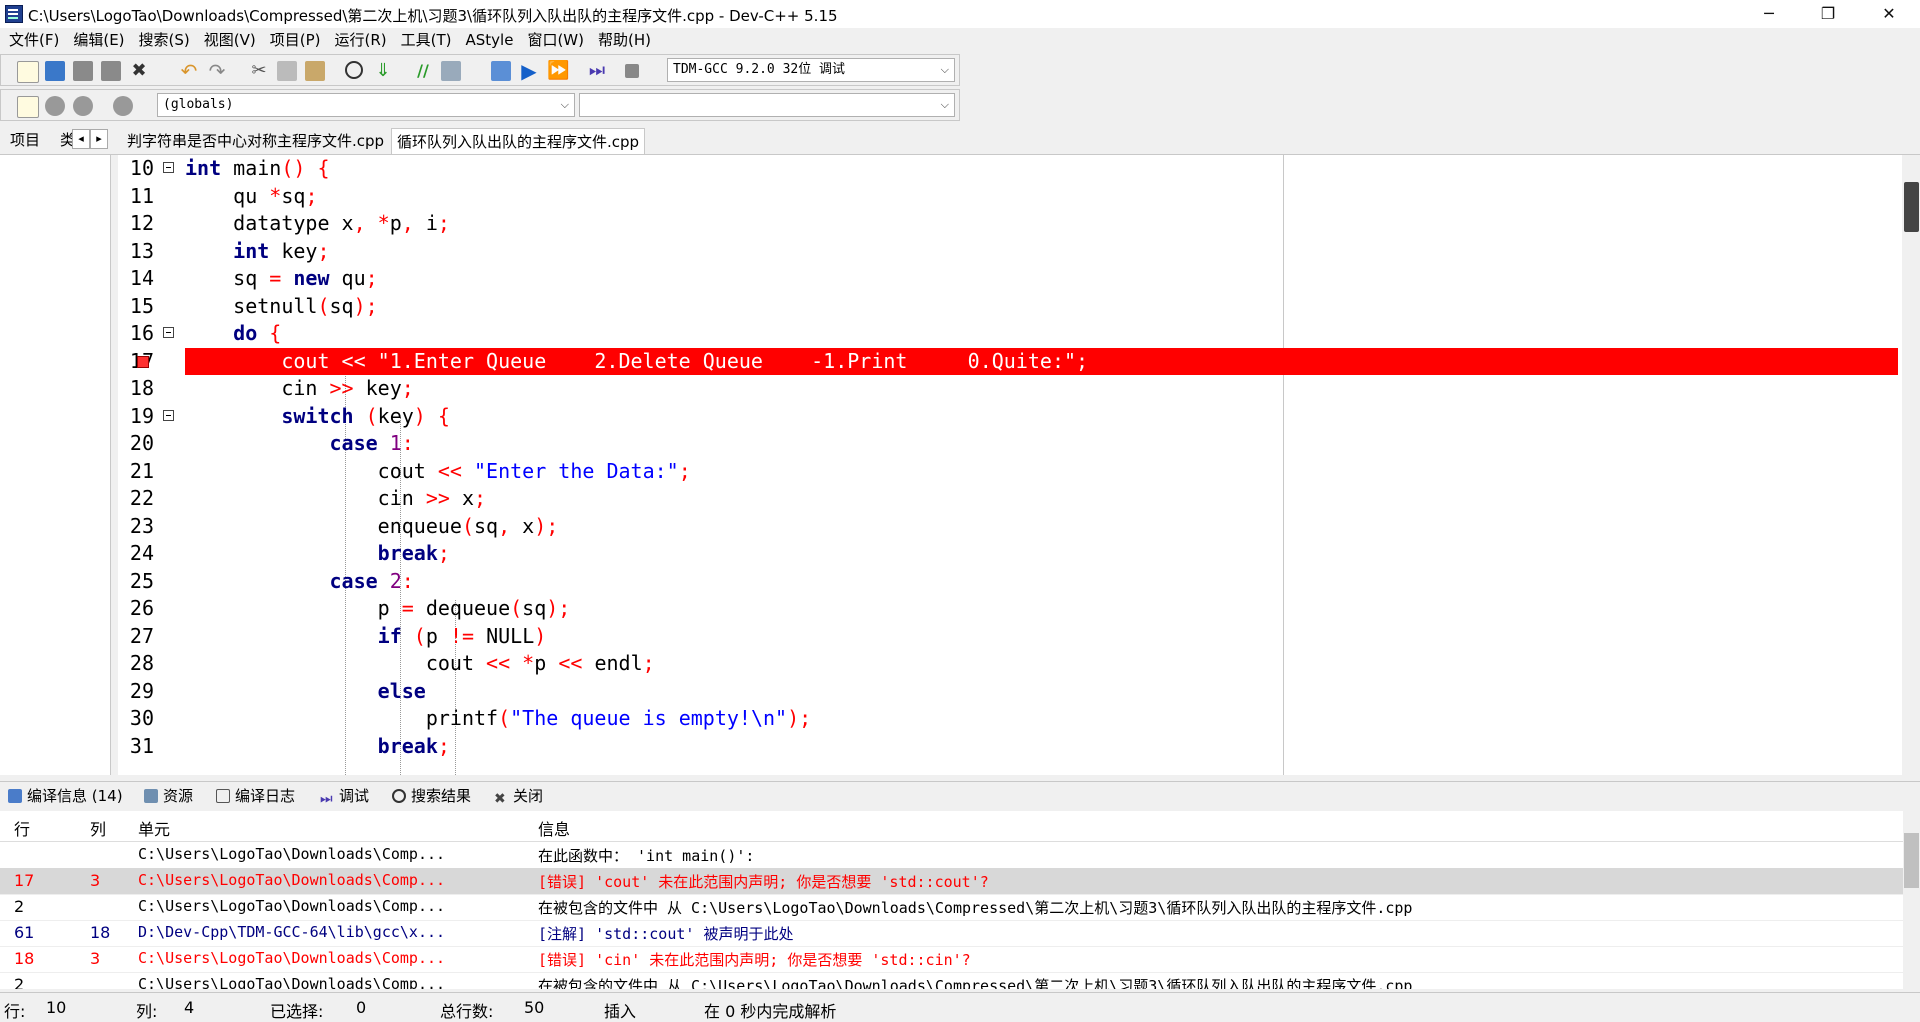  I want to click on line-number: 11, so click(141, 195).